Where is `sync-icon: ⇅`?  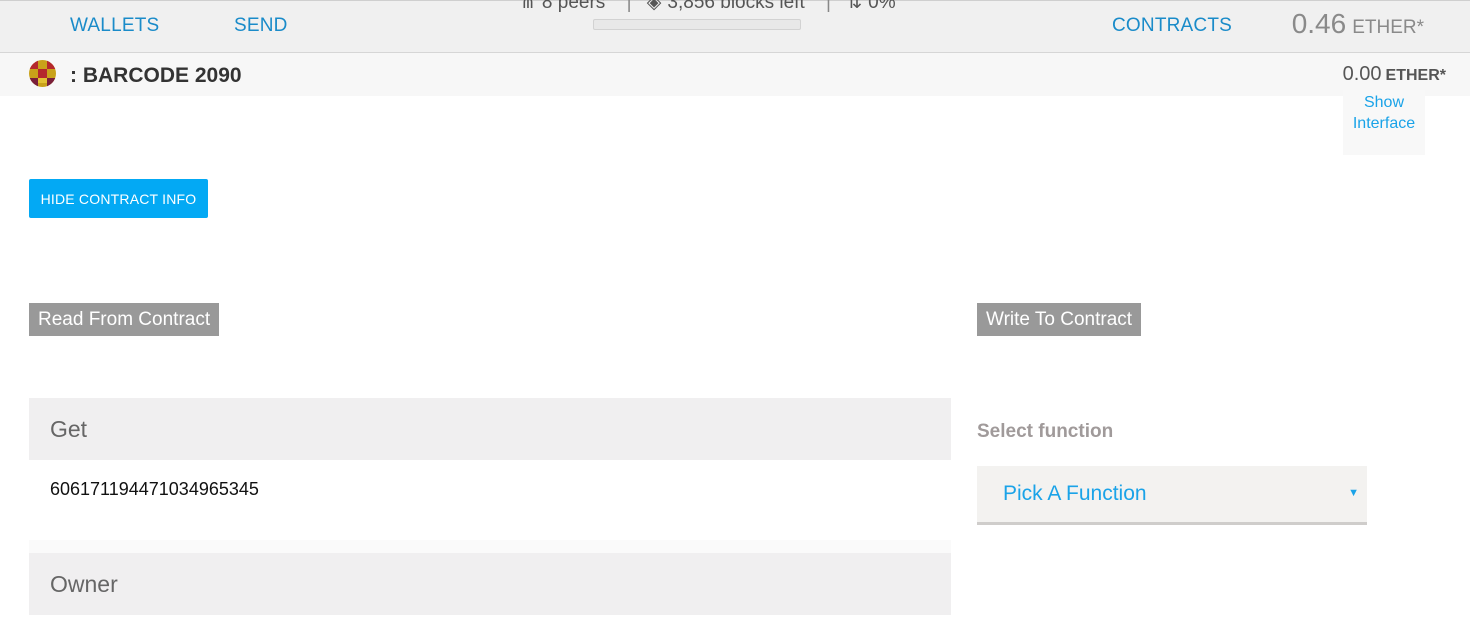
sync-icon: ⇅ is located at coordinates (854, 6).